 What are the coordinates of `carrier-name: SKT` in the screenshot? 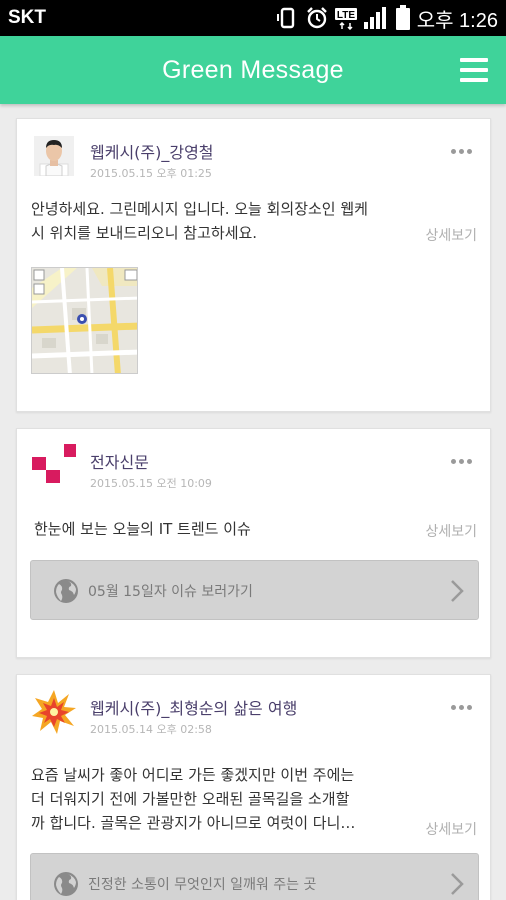 It's located at (27, 17).